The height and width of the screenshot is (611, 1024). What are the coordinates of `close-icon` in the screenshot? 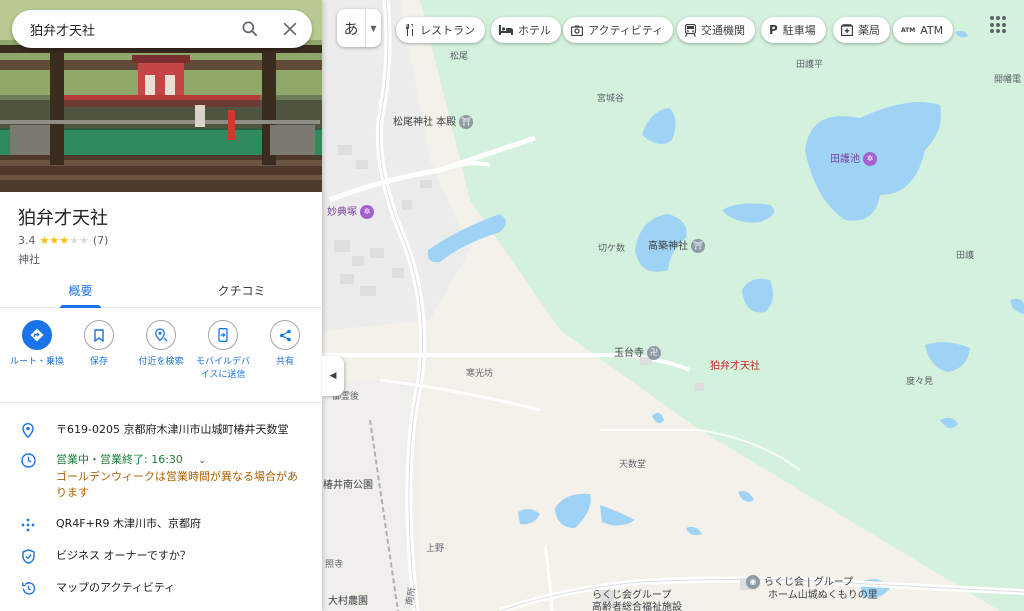 It's located at (290, 29).